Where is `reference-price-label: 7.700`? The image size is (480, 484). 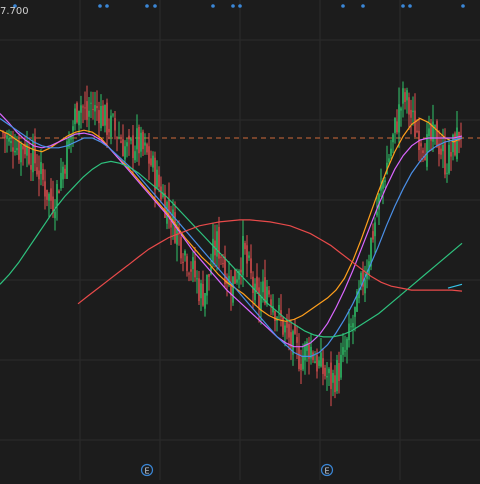
reference-price-label: 7.700 is located at coordinates (14, 11).